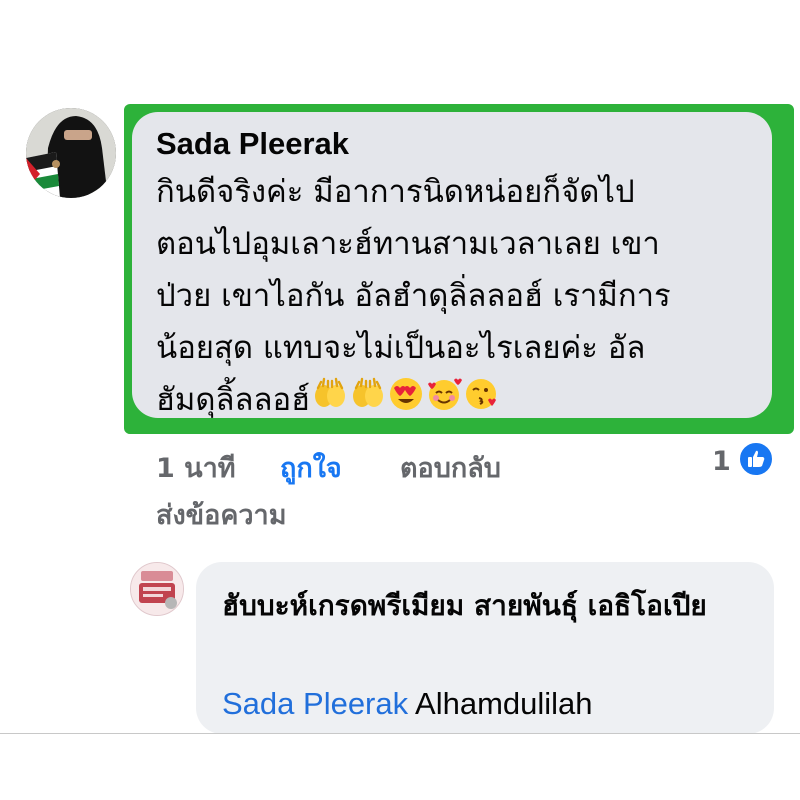 The width and height of the screenshot is (800, 800). I want to click on commenter-avatar, so click(71, 153).